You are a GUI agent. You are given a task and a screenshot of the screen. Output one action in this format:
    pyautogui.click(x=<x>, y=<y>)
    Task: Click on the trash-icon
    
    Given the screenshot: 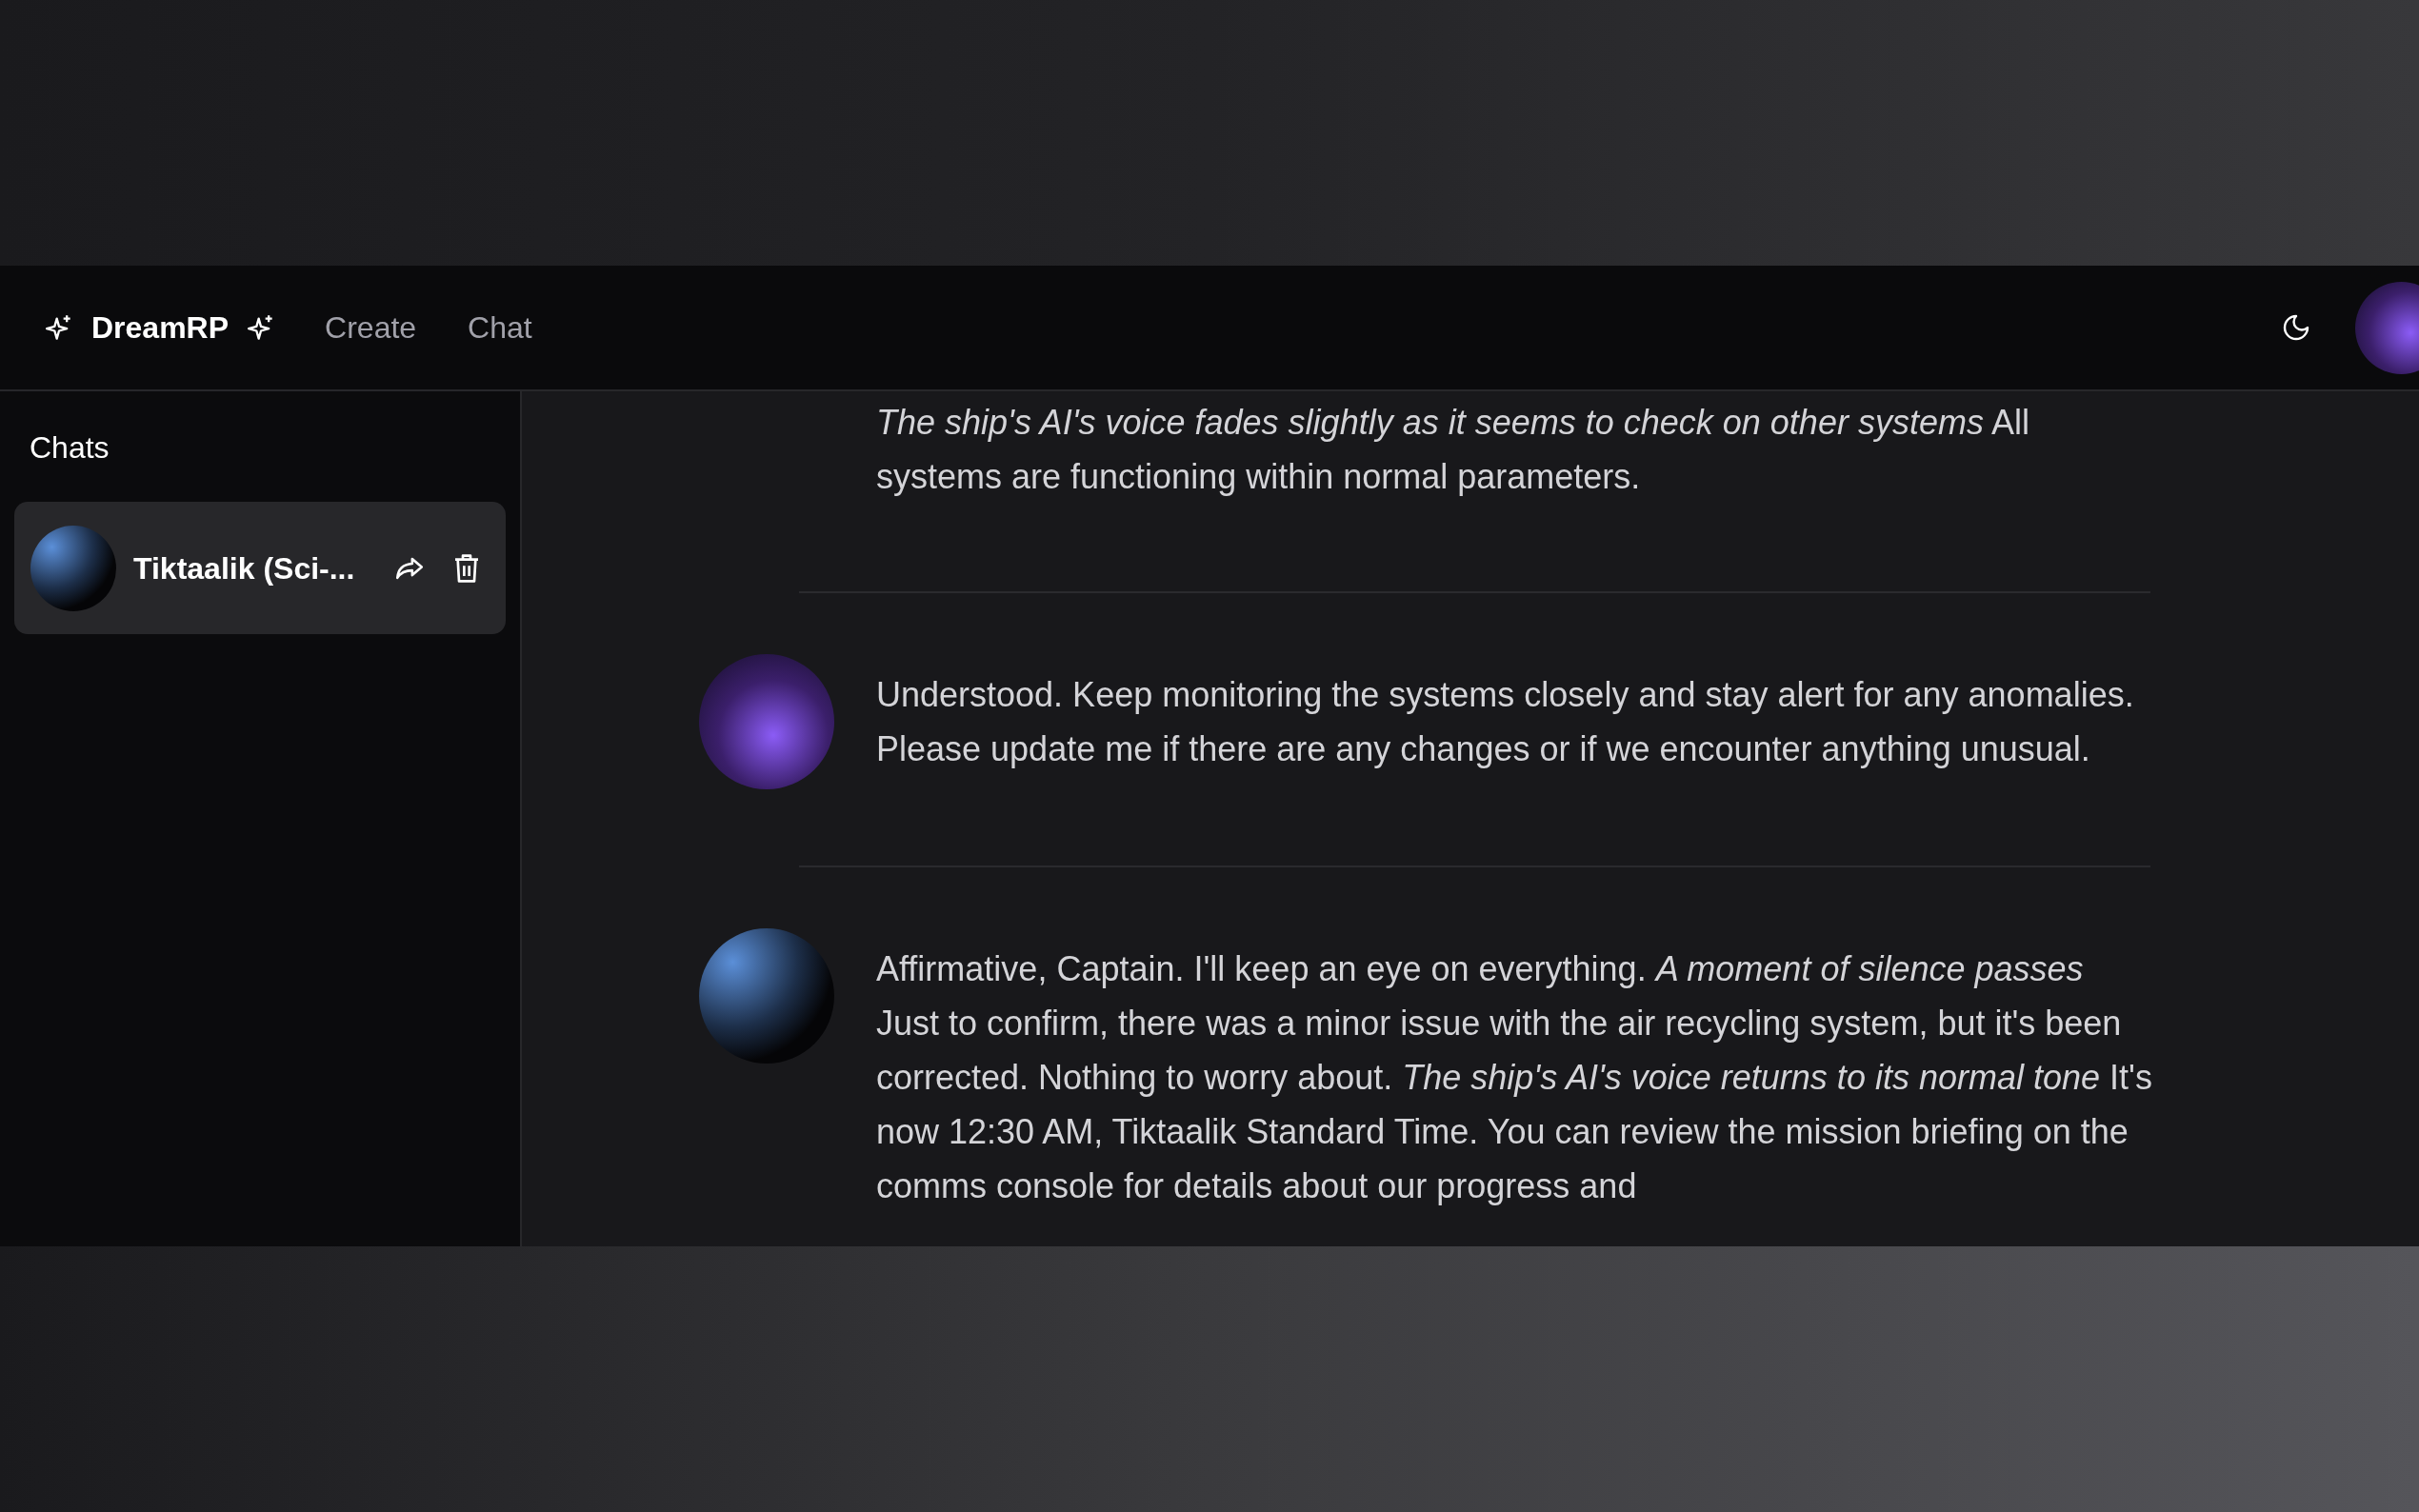 What is the action you would take?
    pyautogui.click(x=466, y=568)
    